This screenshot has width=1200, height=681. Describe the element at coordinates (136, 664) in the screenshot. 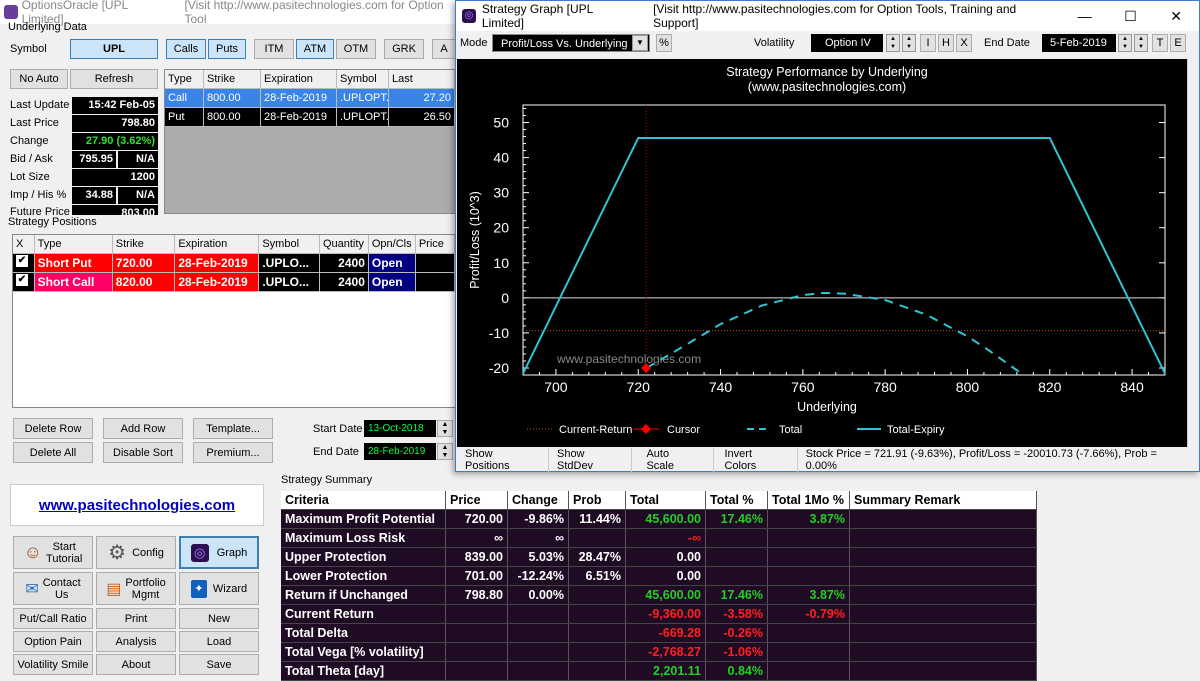

I see `about-button: About` at that location.